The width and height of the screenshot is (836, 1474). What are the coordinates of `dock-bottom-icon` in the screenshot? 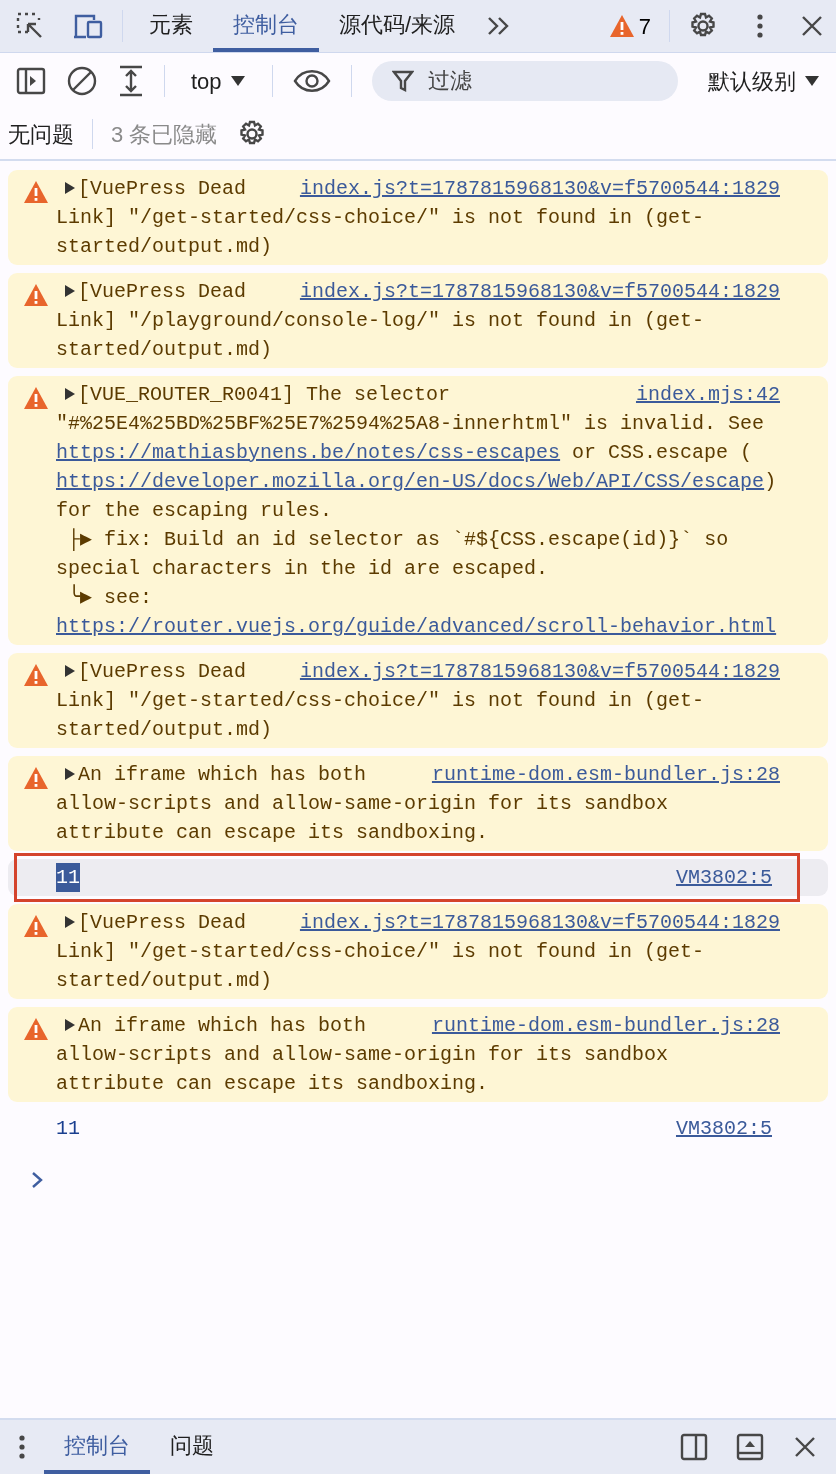 It's located at (750, 1447).